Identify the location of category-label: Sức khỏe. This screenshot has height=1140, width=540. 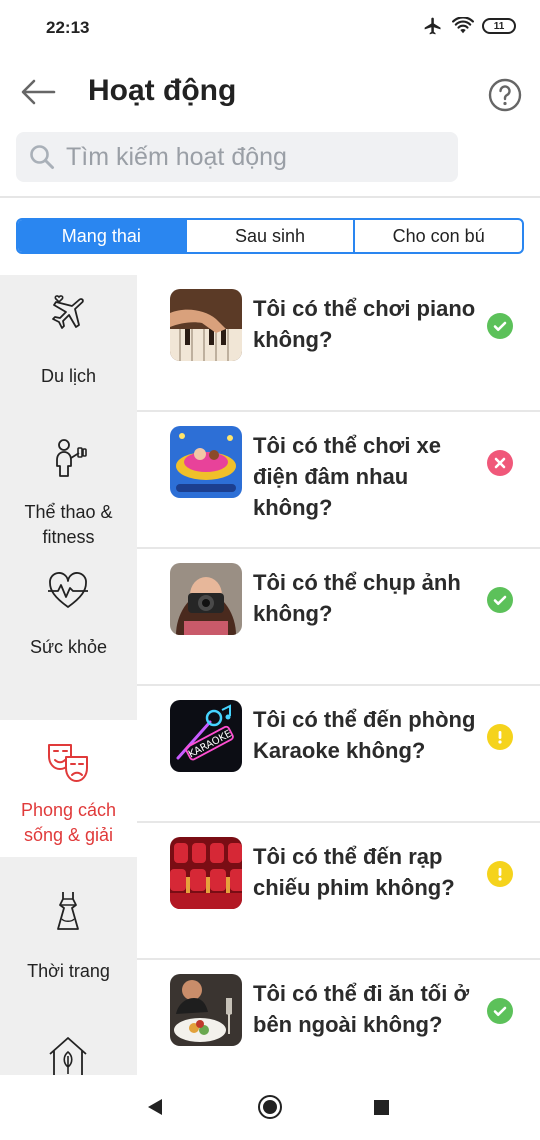
(68, 647).